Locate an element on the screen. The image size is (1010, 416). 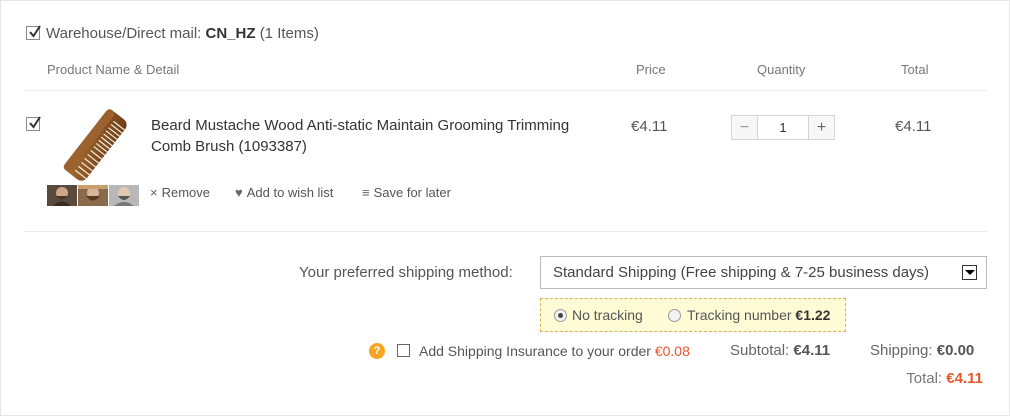
subtotal-value: €4.11 is located at coordinates (812, 350).